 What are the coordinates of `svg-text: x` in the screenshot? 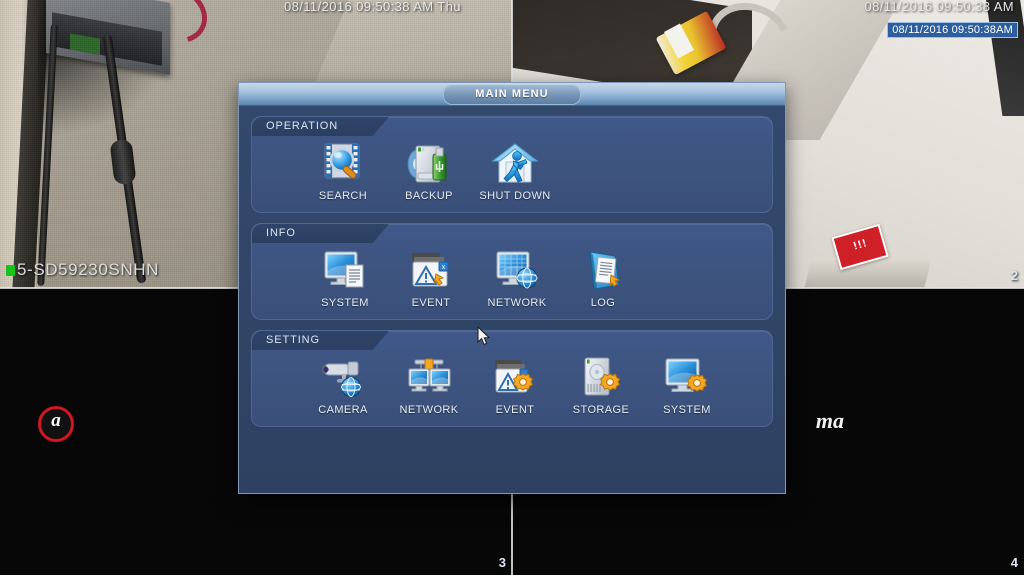 It's located at (444, 267).